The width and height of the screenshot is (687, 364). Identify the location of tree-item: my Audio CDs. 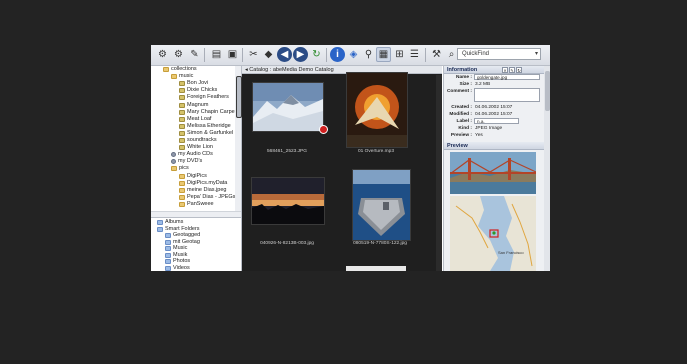
(192, 154).